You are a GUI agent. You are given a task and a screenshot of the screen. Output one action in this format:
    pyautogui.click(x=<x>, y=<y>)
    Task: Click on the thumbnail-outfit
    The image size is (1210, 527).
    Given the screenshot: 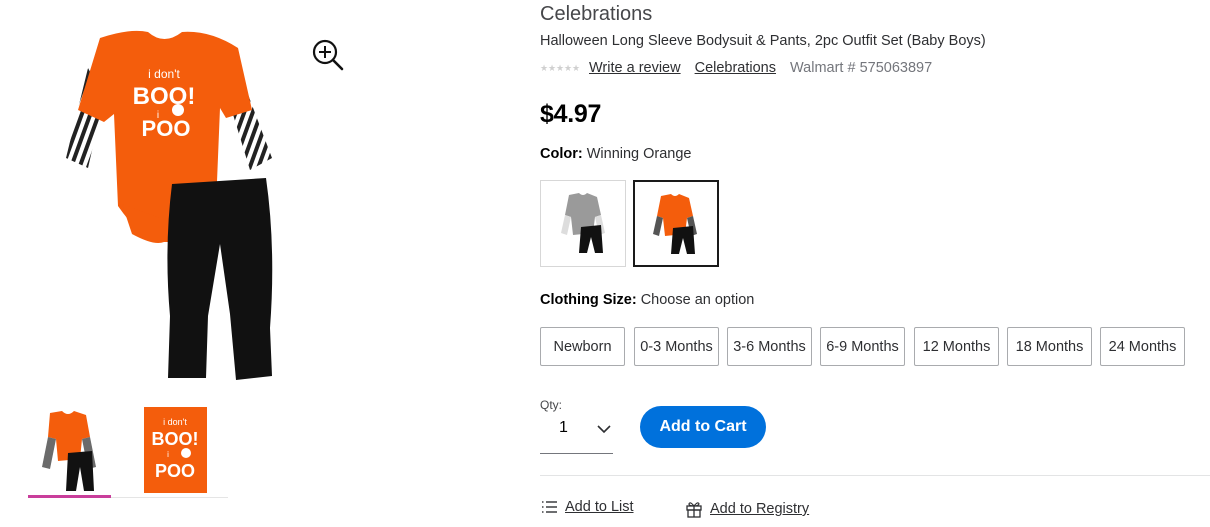 What is the action you would take?
    pyautogui.click(x=69, y=450)
    